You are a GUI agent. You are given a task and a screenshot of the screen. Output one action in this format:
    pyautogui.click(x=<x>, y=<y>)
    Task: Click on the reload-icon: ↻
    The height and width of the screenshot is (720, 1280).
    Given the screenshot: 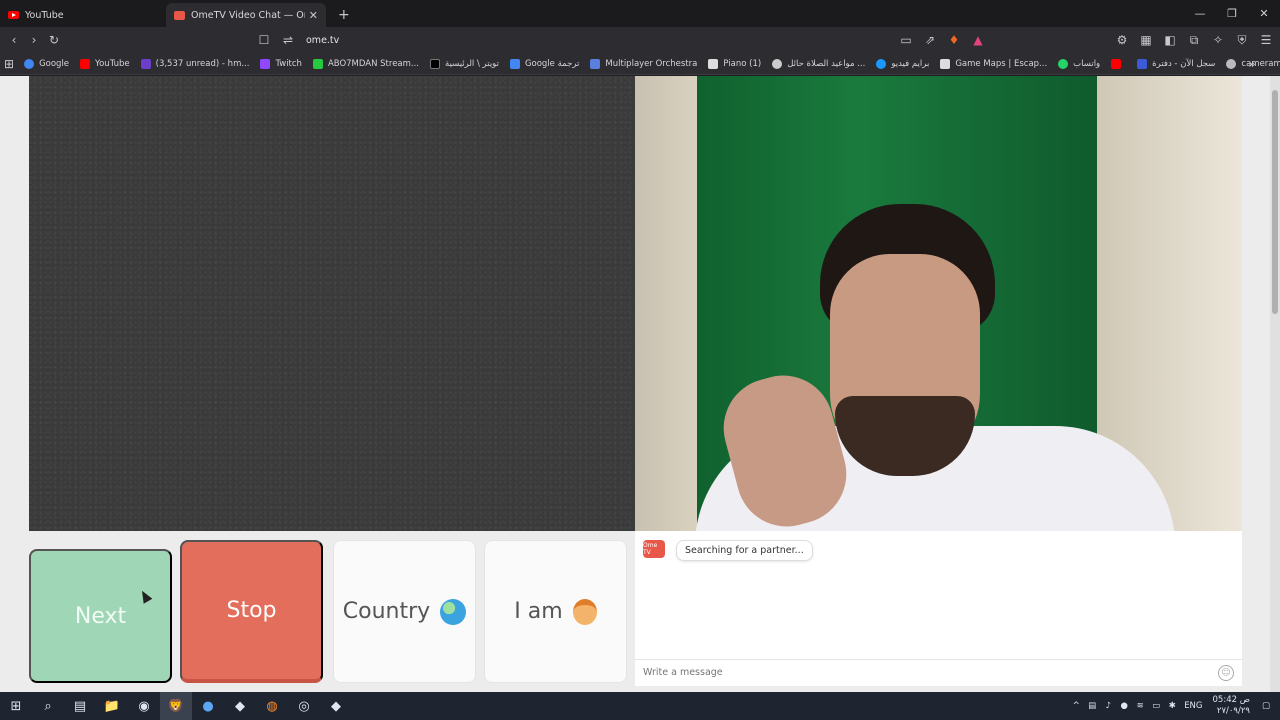 What is the action you would take?
    pyautogui.click(x=54, y=40)
    